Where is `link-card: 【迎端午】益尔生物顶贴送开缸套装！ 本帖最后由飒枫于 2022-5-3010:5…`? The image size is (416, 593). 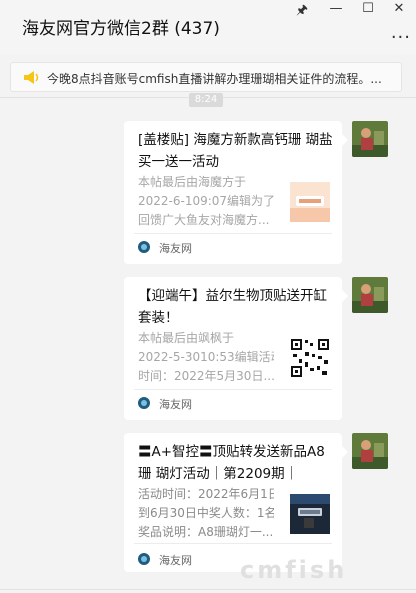 link-card: 【迎端午】益尔生物顶贴送开缸套装！ 本帖最后由飒枫于 2022-5-3010:5… is located at coordinates (233, 348).